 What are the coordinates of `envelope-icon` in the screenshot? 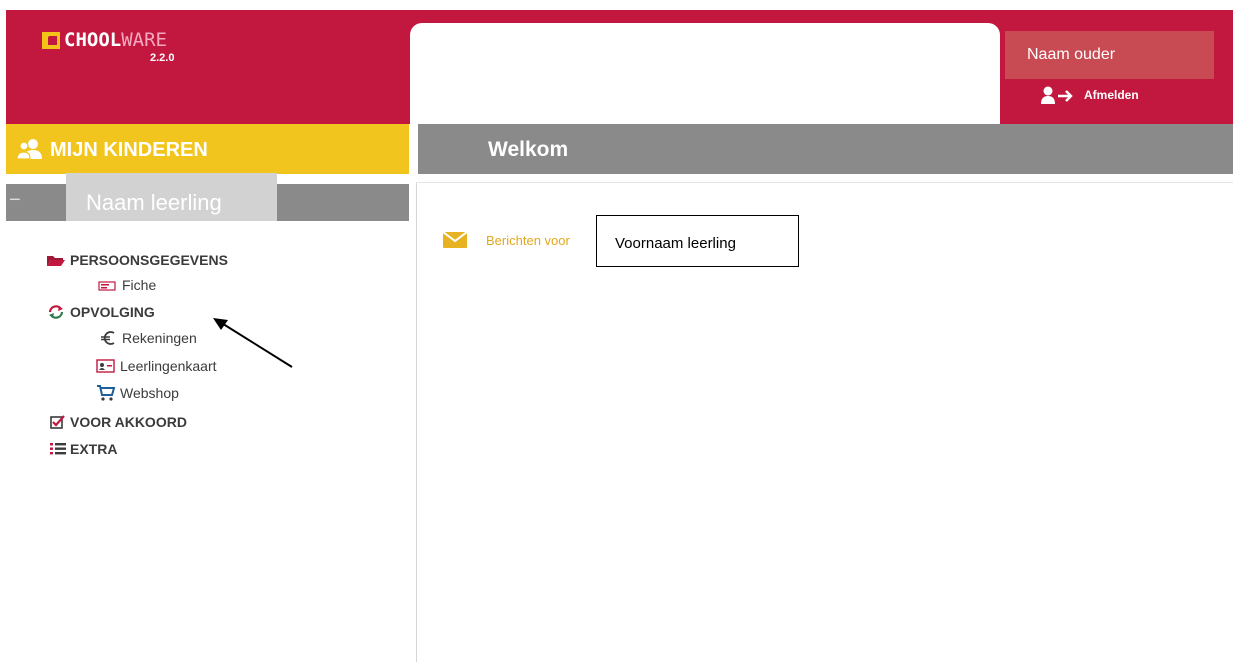 It's located at (455, 240).